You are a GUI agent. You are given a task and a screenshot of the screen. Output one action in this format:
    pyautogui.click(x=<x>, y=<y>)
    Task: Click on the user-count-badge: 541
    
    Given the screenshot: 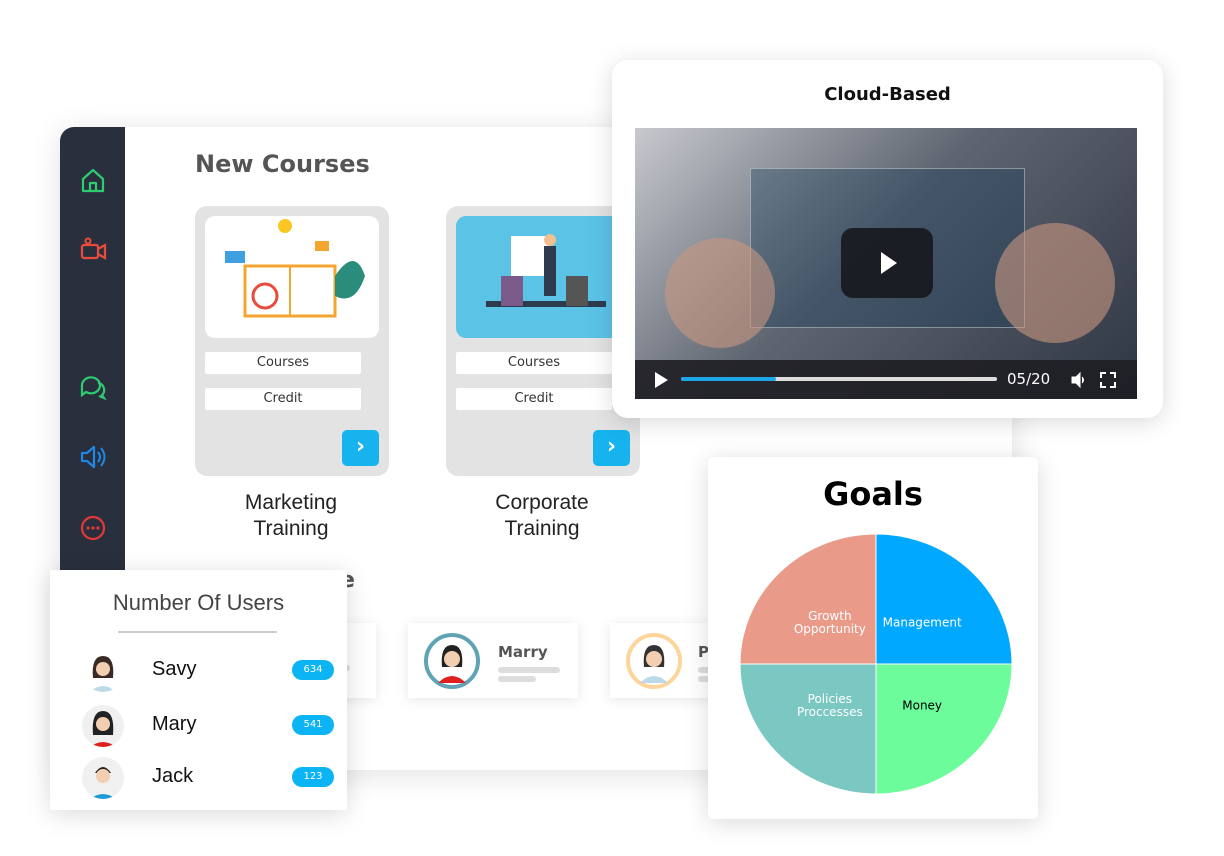 What is the action you would take?
    pyautogui.click(x=313, y=725)
    